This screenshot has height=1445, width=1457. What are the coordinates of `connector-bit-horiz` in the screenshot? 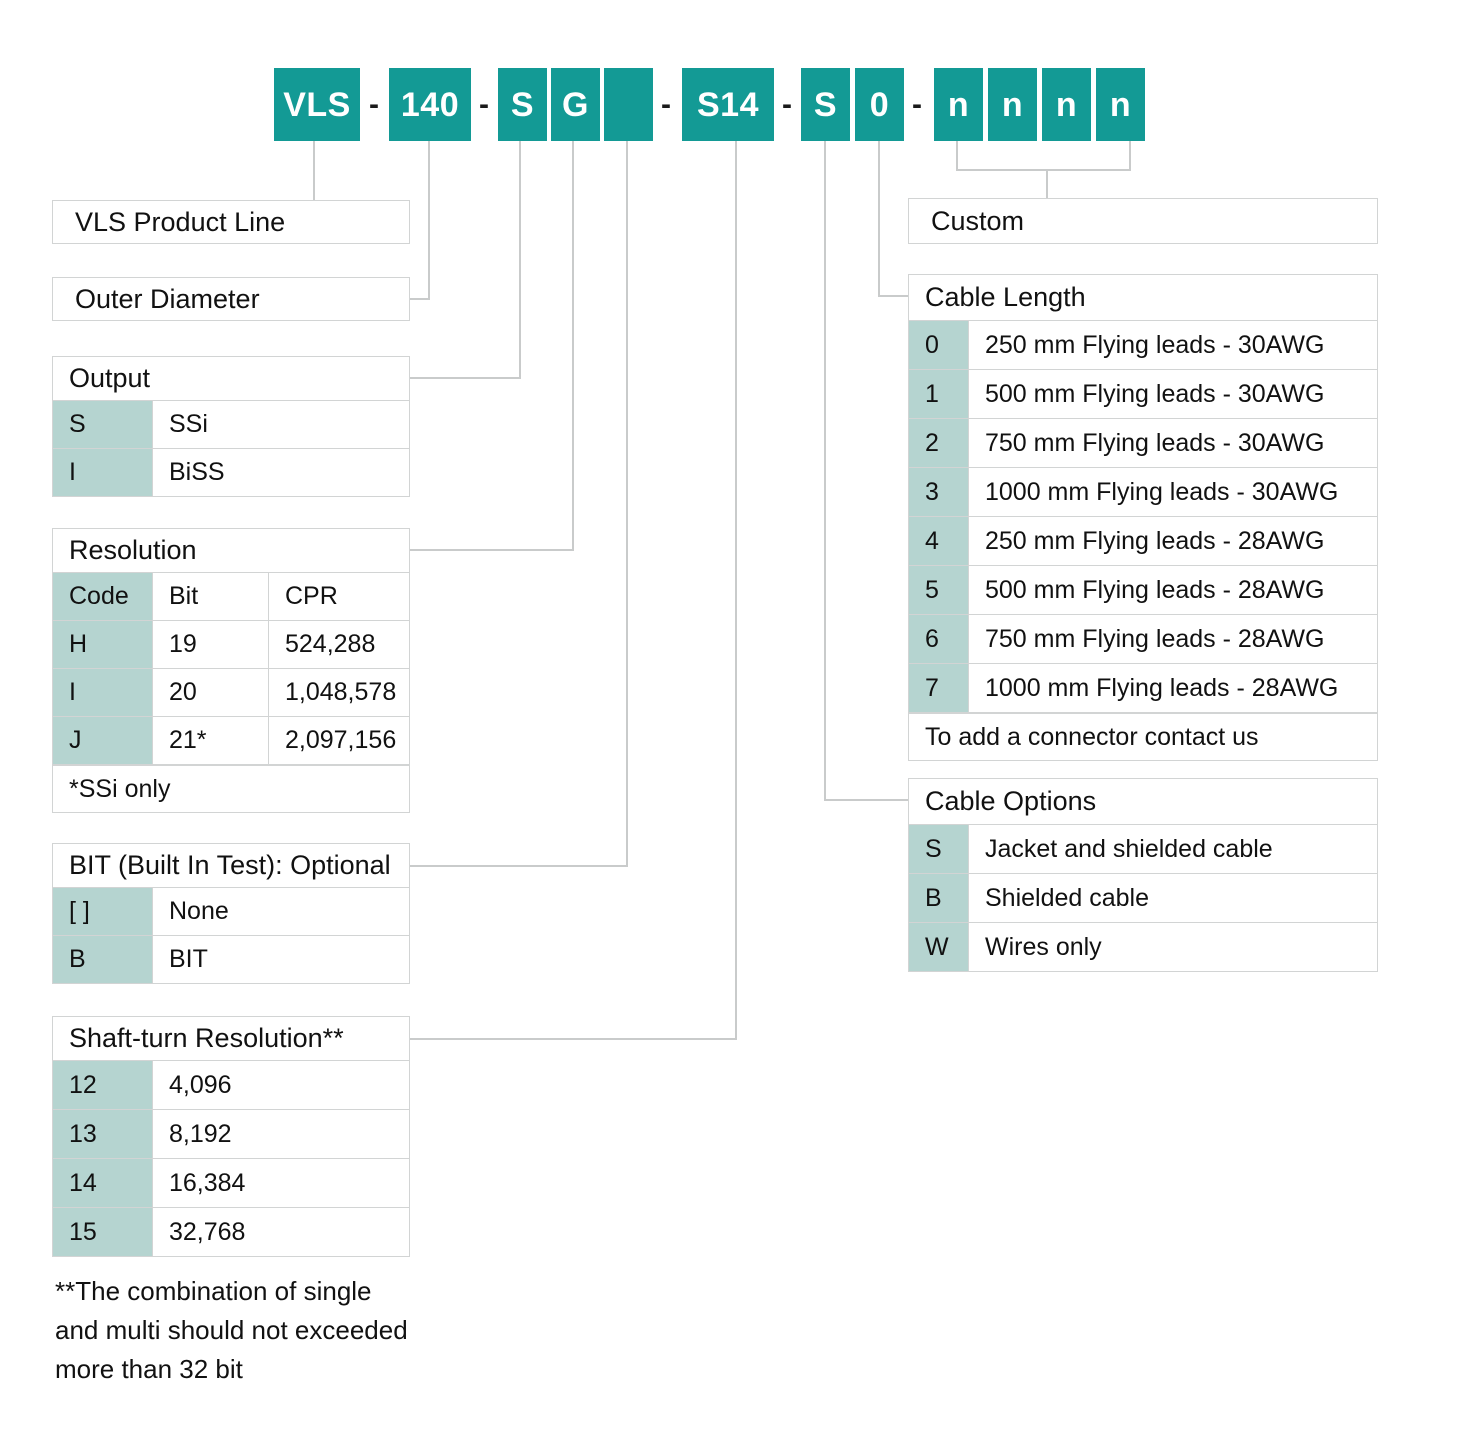 It's located at (518, 866).